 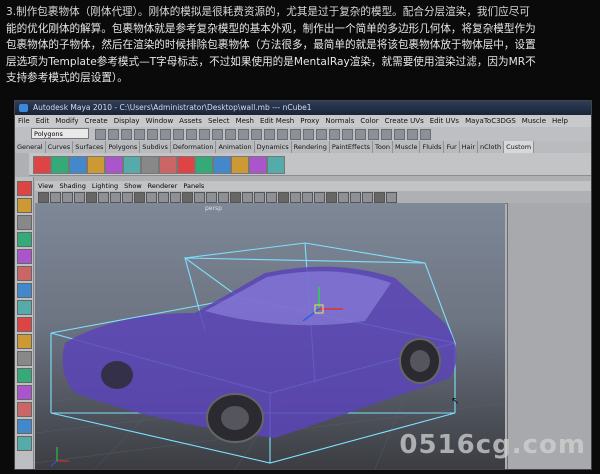 I want to click on menu-item: Assets, so click(x=190, y=121).